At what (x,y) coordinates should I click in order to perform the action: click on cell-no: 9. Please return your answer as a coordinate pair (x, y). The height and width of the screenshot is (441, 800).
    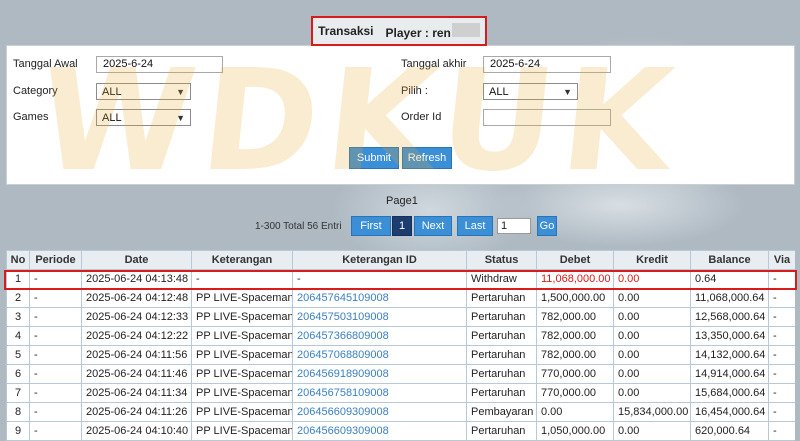
    Looking at the image, I should click on (18, 431).